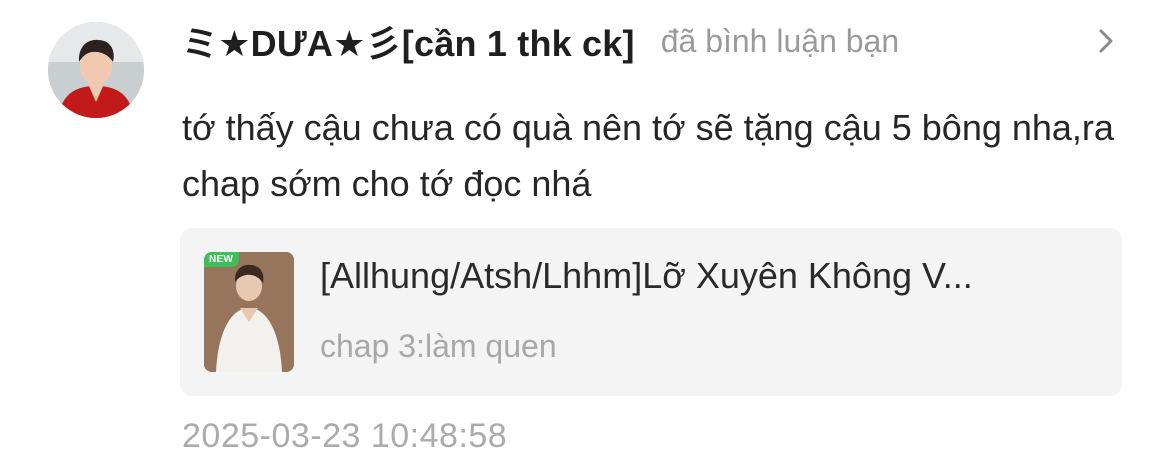 This screenshot has height=468, width=1170. What do you see at coordinates (780, 40) in the screenshot?
I see `action-text: đã bình luận bạn` at bounding box center [780, 40].